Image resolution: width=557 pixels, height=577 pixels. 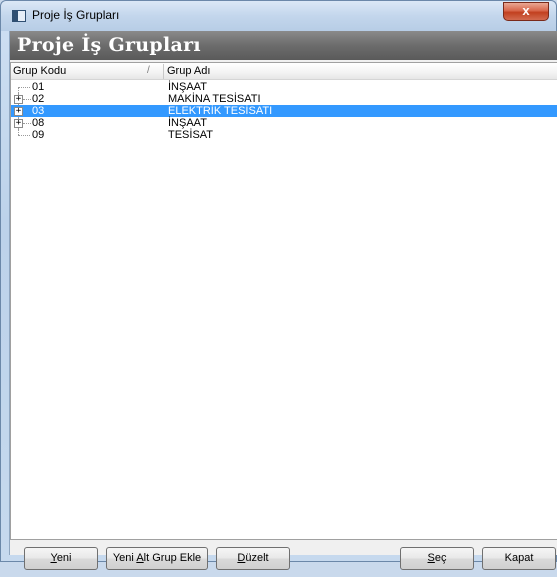 What do you see at coordinates (163, 71) in the screenshot?
I see `column-separator` at bounding box center [163, 71].